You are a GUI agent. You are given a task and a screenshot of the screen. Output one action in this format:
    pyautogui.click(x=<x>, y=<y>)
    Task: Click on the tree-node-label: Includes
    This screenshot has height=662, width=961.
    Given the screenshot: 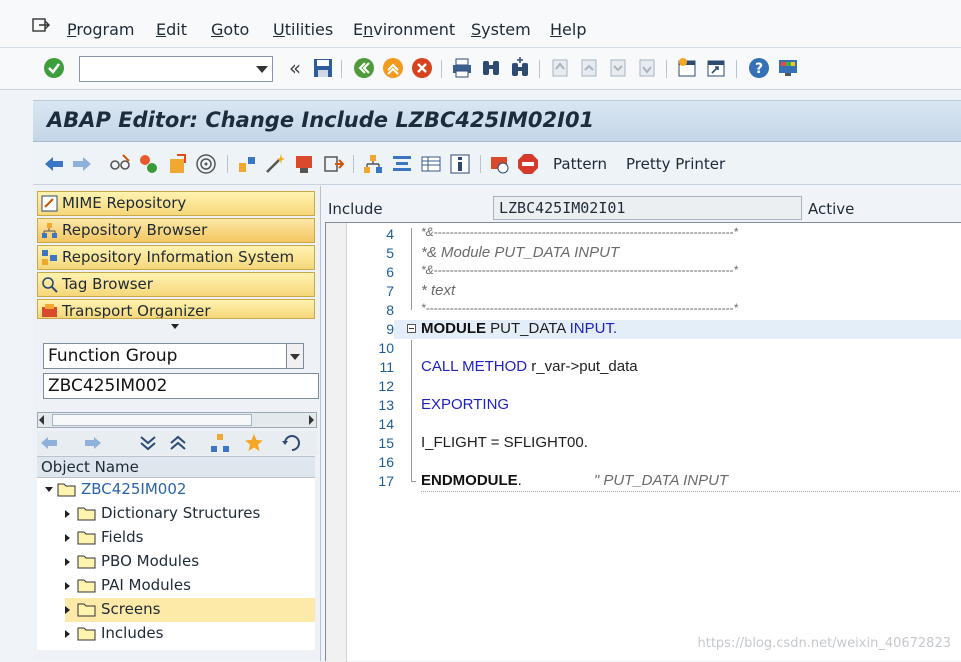 What is the action you would take?
    pyautogui.click(x=132, y=633)
    